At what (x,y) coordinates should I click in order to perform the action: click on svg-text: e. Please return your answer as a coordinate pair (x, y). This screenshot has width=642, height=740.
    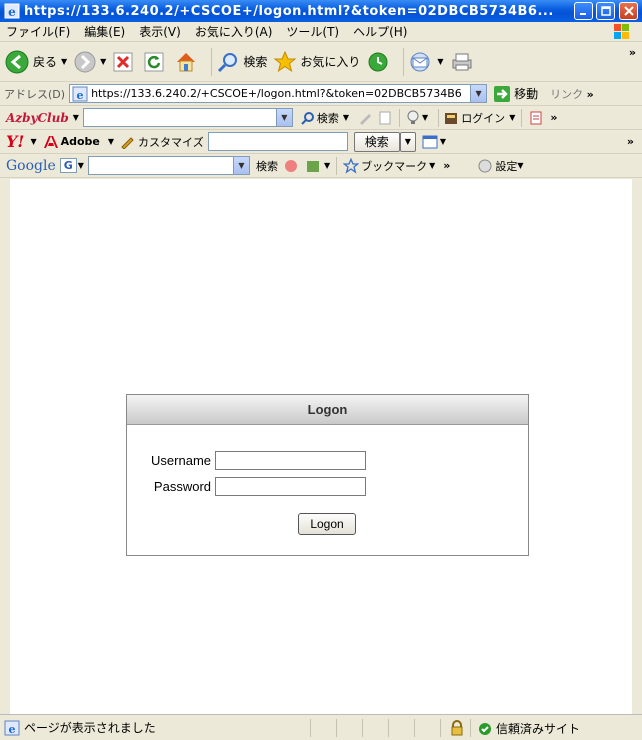
    Looking at the image, I should click on (12, 729).